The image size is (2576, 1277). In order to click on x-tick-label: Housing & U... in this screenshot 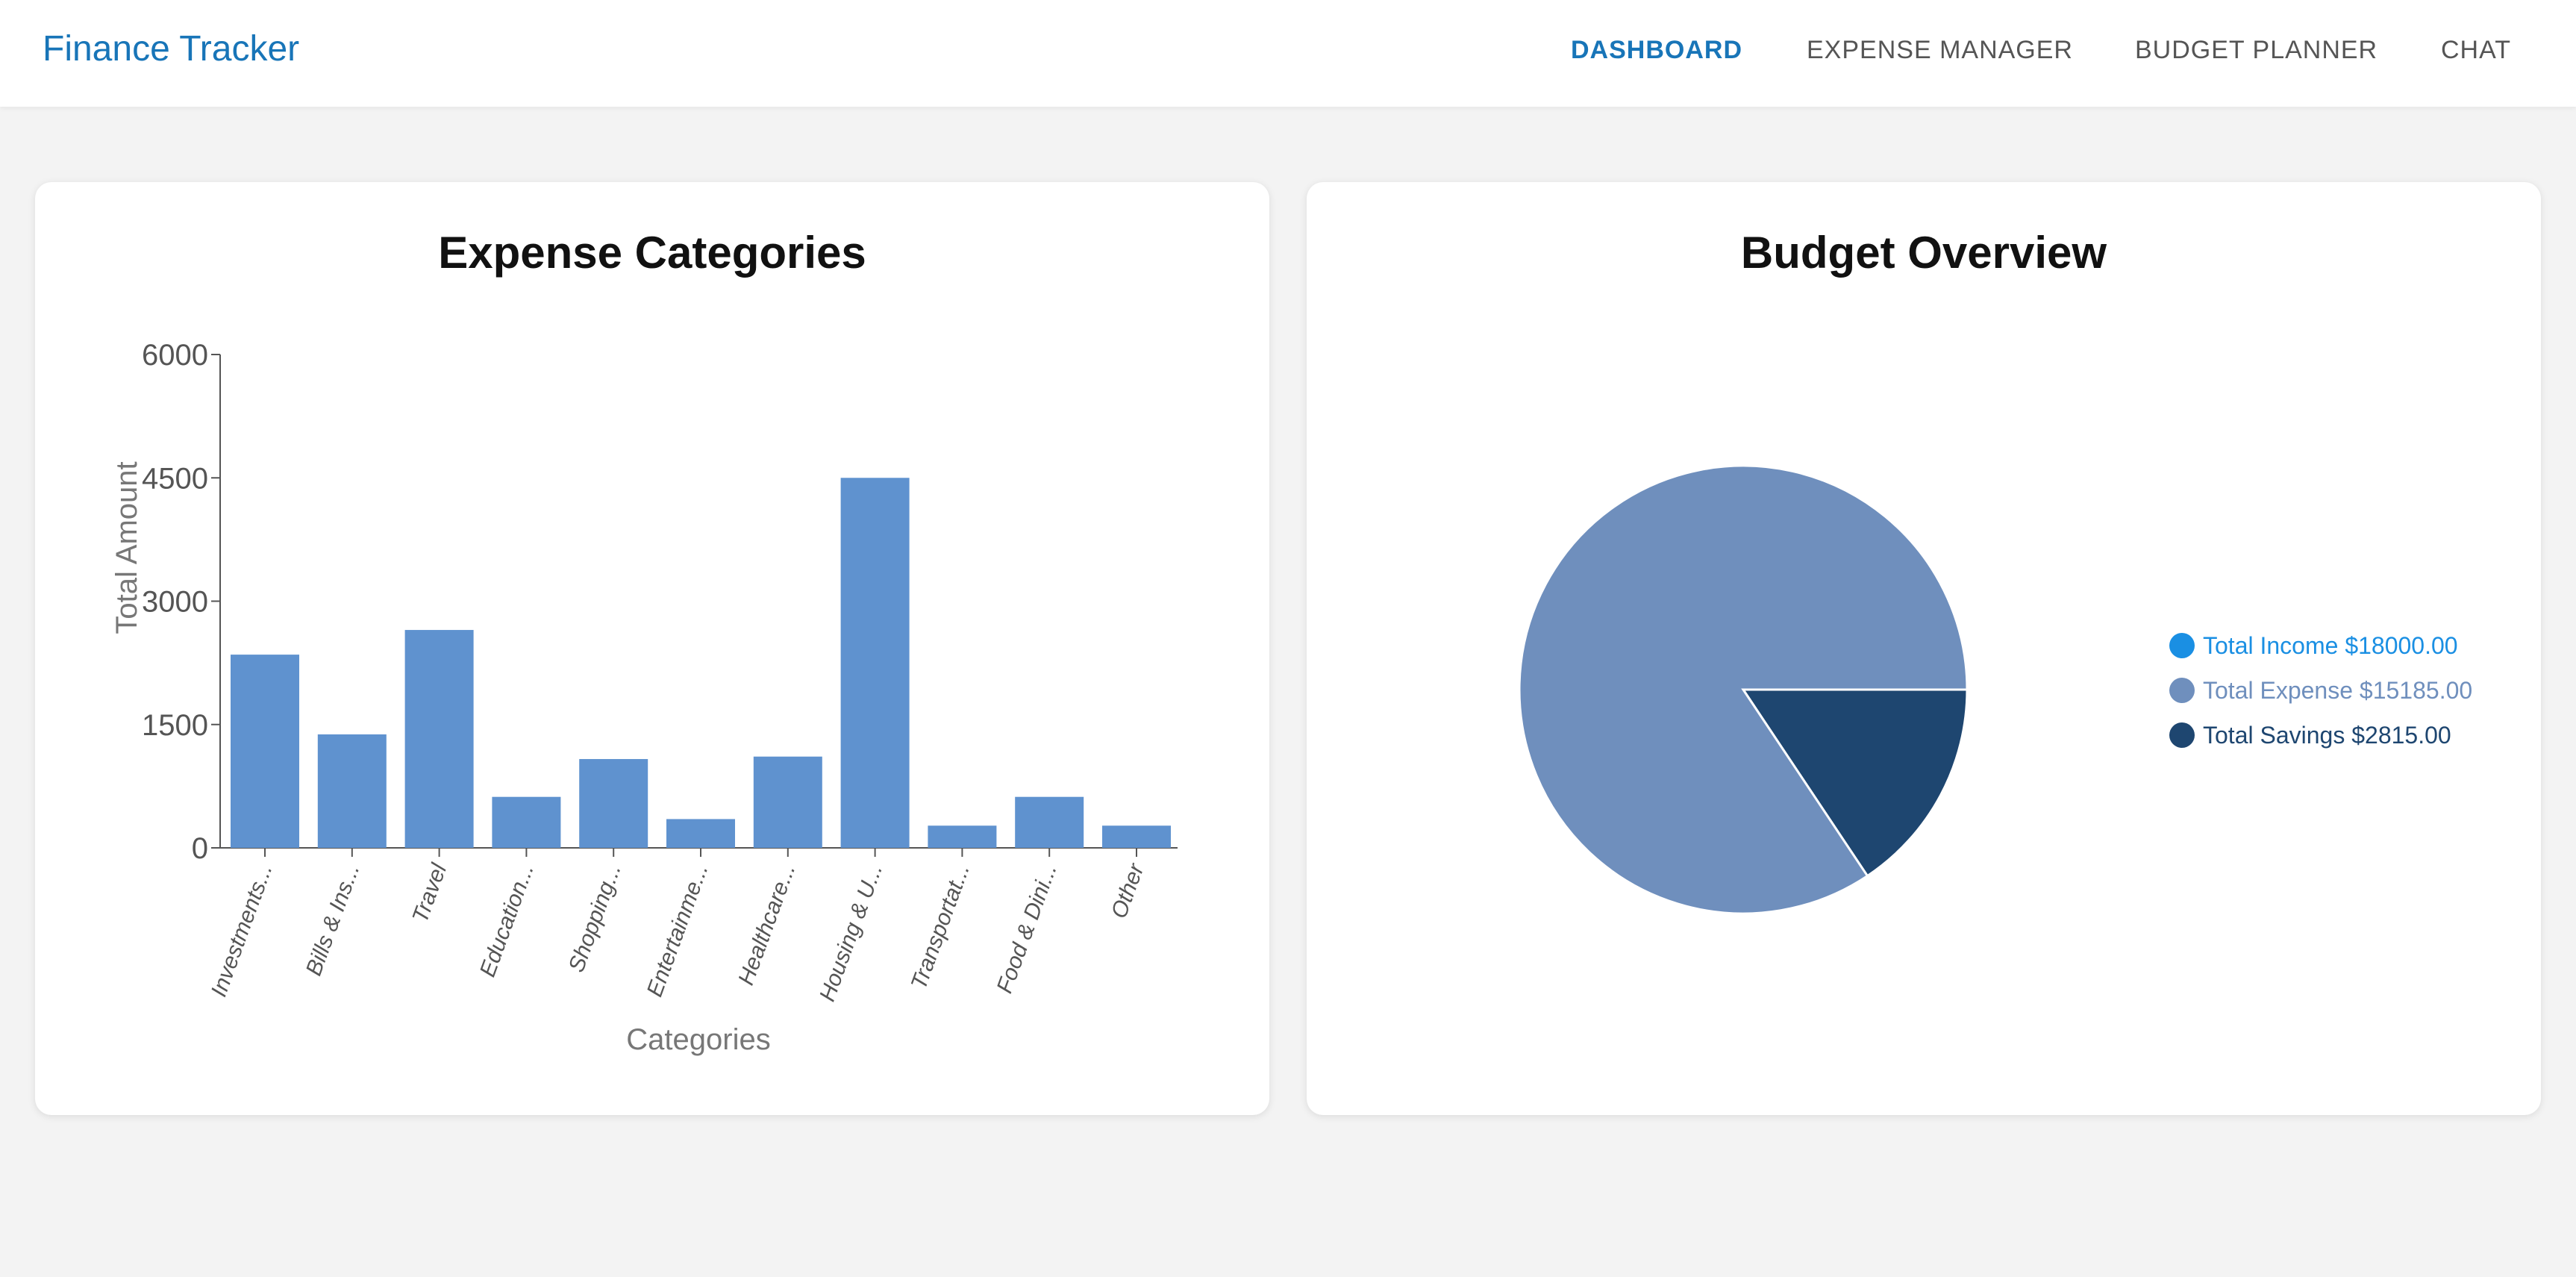, I will do `click(851, 933)`.